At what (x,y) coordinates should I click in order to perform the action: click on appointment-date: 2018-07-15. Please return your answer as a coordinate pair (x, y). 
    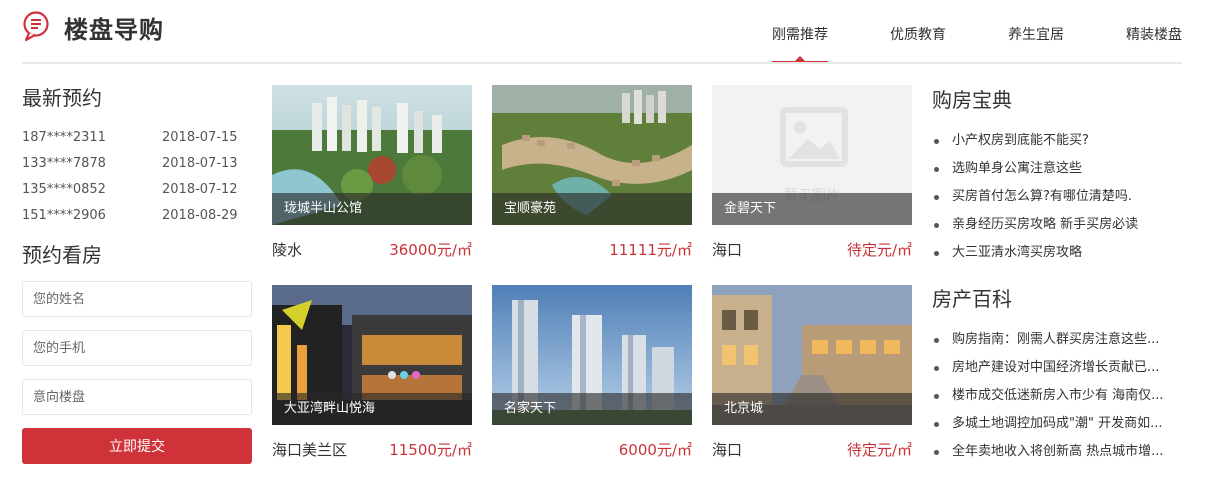
    Looking at the image, I should click on (200, 137).